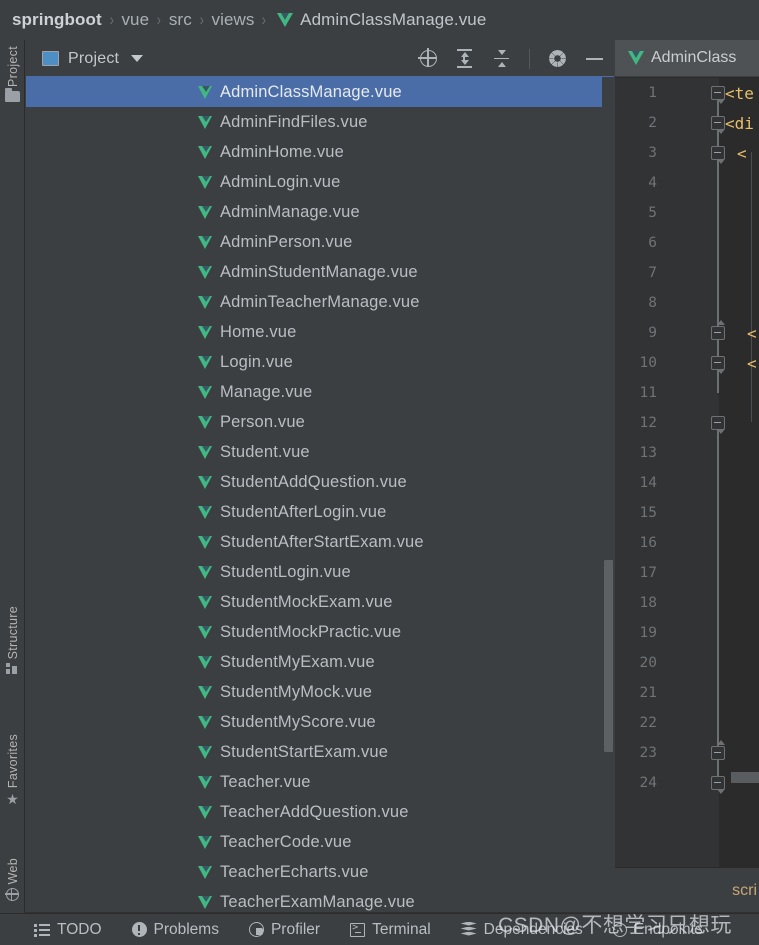  Describe the element at coordinates (657, 930) in the screenshot. I see `status-item-endpoints: Endpoints` at that location.